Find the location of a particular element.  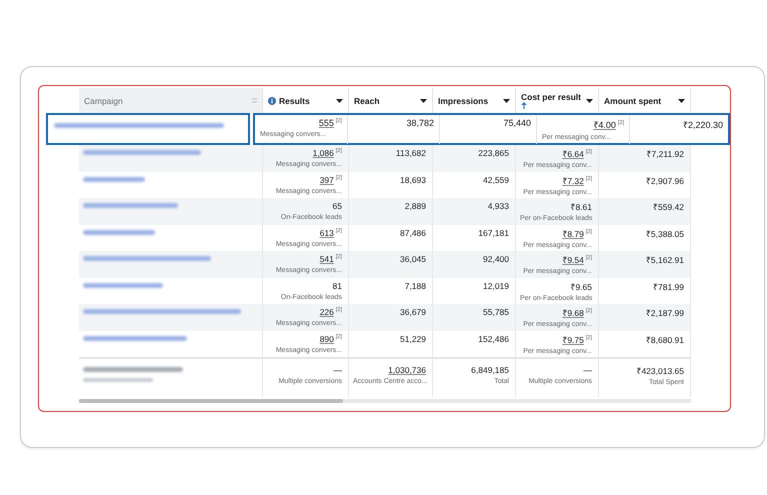

impressions-value: 92,400 is located at coordinates (496, 259).